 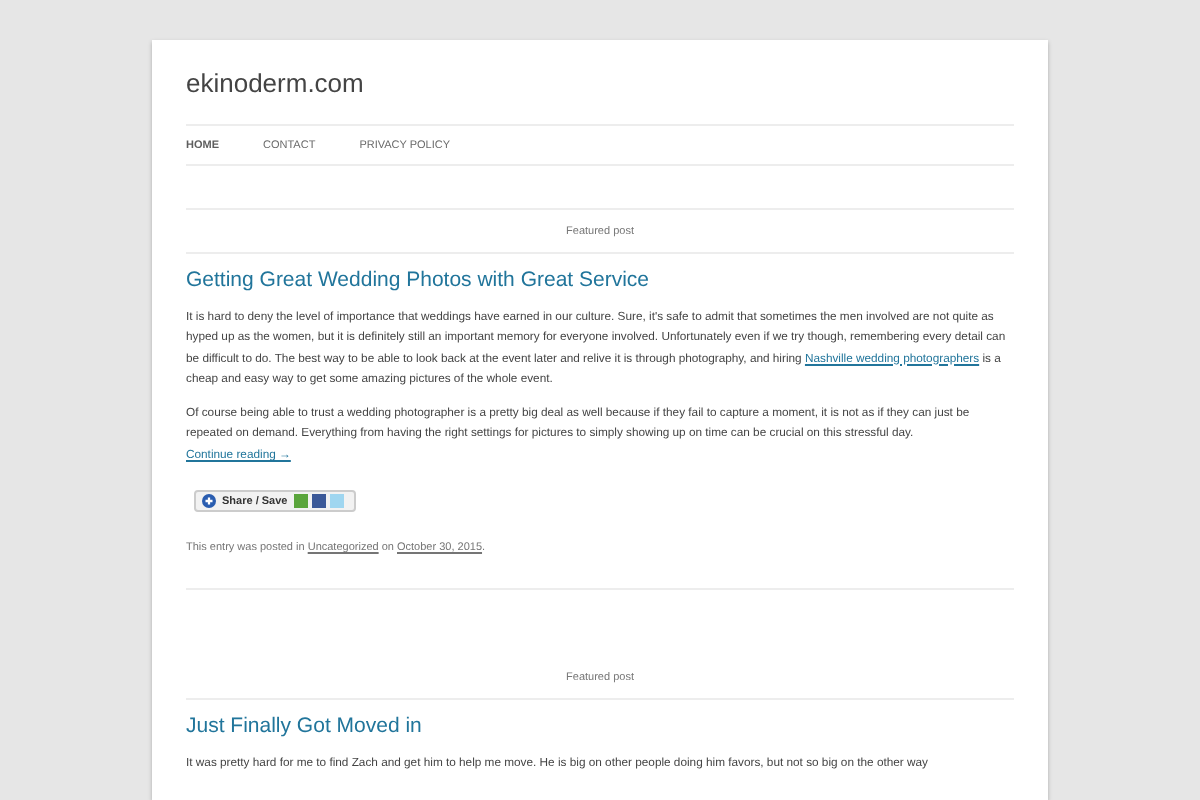 I want to click on site-title: ekinoderm.com, so click(x=600, y=82).